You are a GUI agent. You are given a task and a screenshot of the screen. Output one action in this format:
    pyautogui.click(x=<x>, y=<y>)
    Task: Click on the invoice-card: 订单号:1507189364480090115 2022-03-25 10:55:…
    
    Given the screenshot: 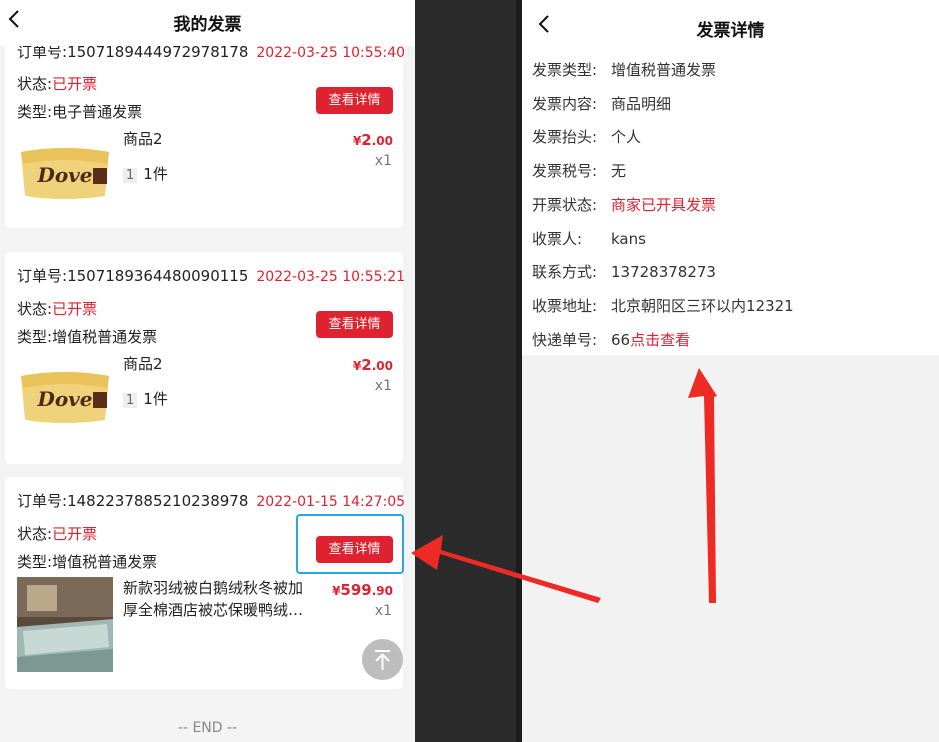 What is the action you would take?
    pyautogui.click(x=205, y=358)
    